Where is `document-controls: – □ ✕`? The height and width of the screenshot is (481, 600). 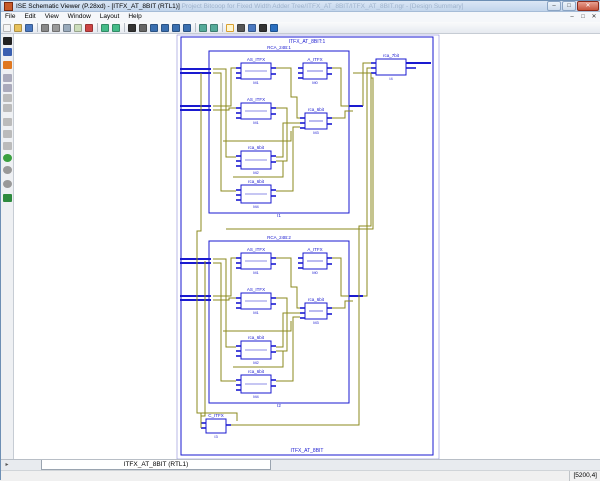
document-controls: – □ ✕ is located at coordinates (581, 17).